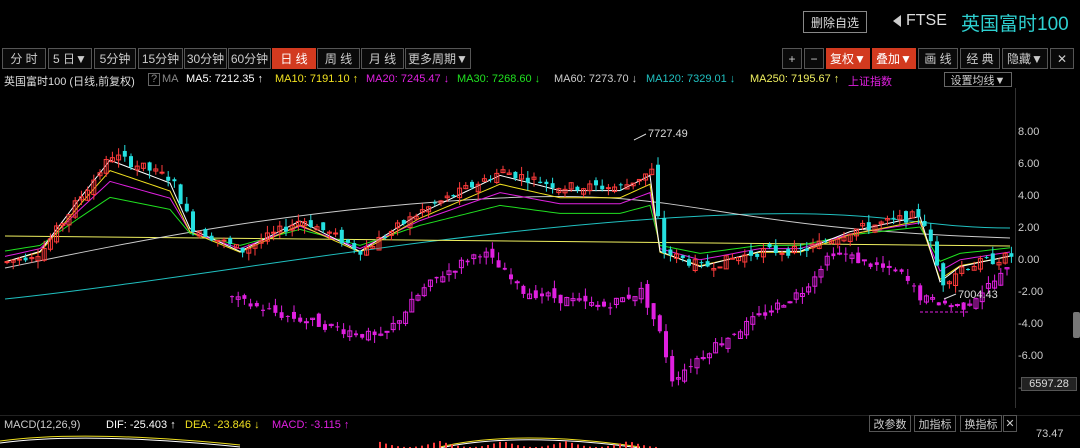  What do you see at coordinates (222, 425) in the screenshot?
I see `macd-dea-value: DEA: -23.846 ↓` at bounding box center [222, 425].